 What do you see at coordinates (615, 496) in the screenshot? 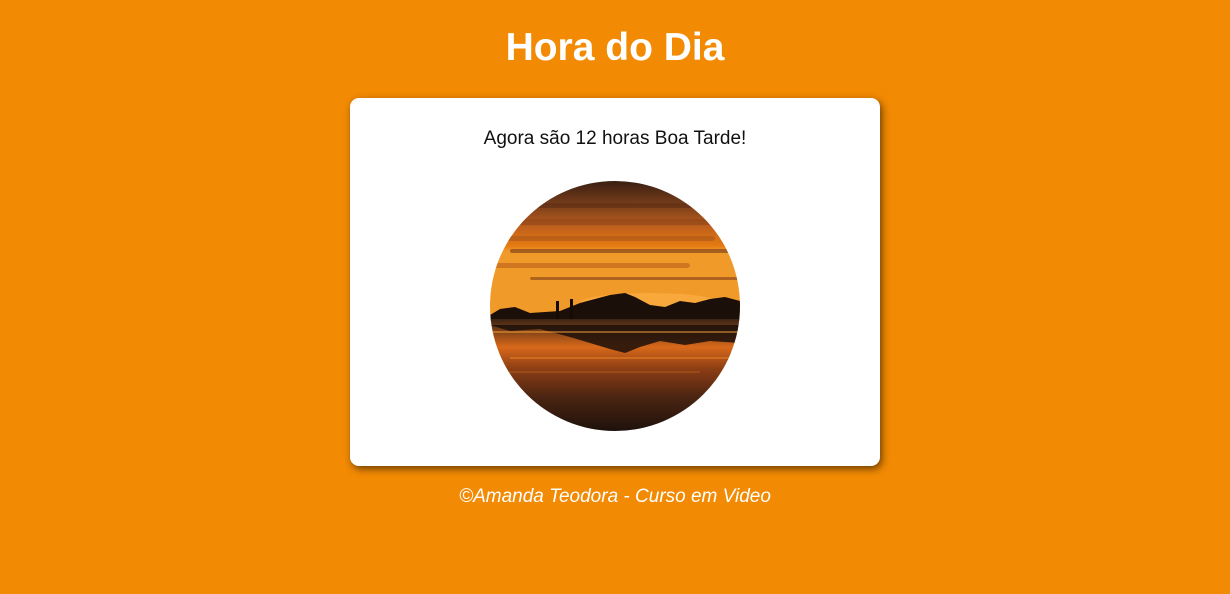
I see `footer-credit: ©Amanda Teodora - Curso em Video` at bounding box center [615, 496].